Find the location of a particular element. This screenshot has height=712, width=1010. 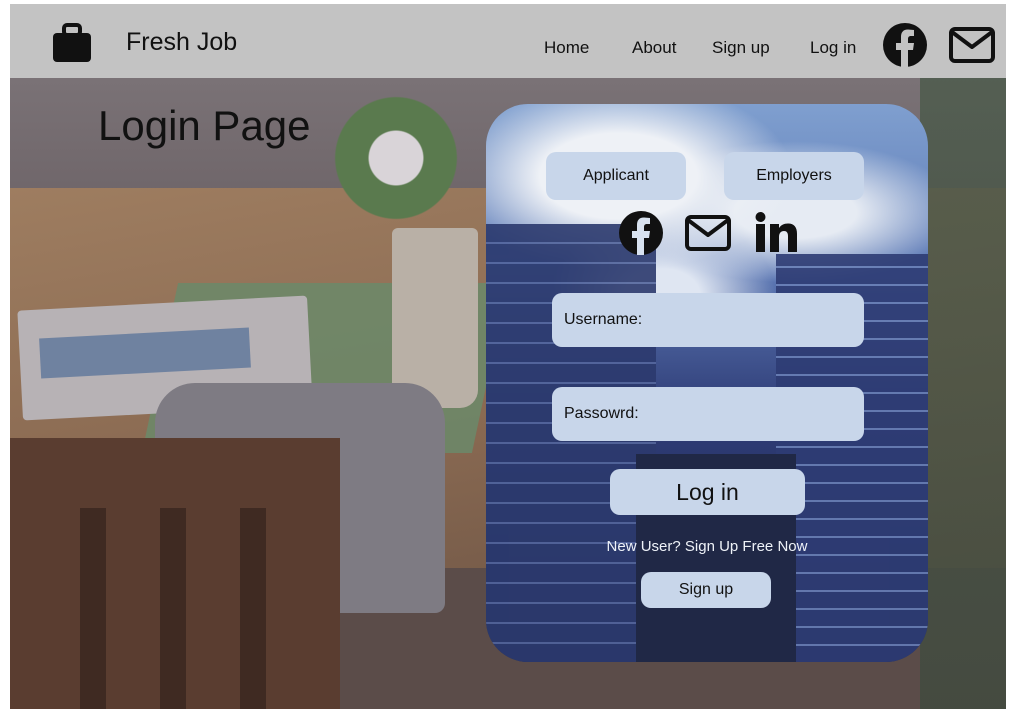

applicant-label: Applicant is located at coordinates (616, 175).